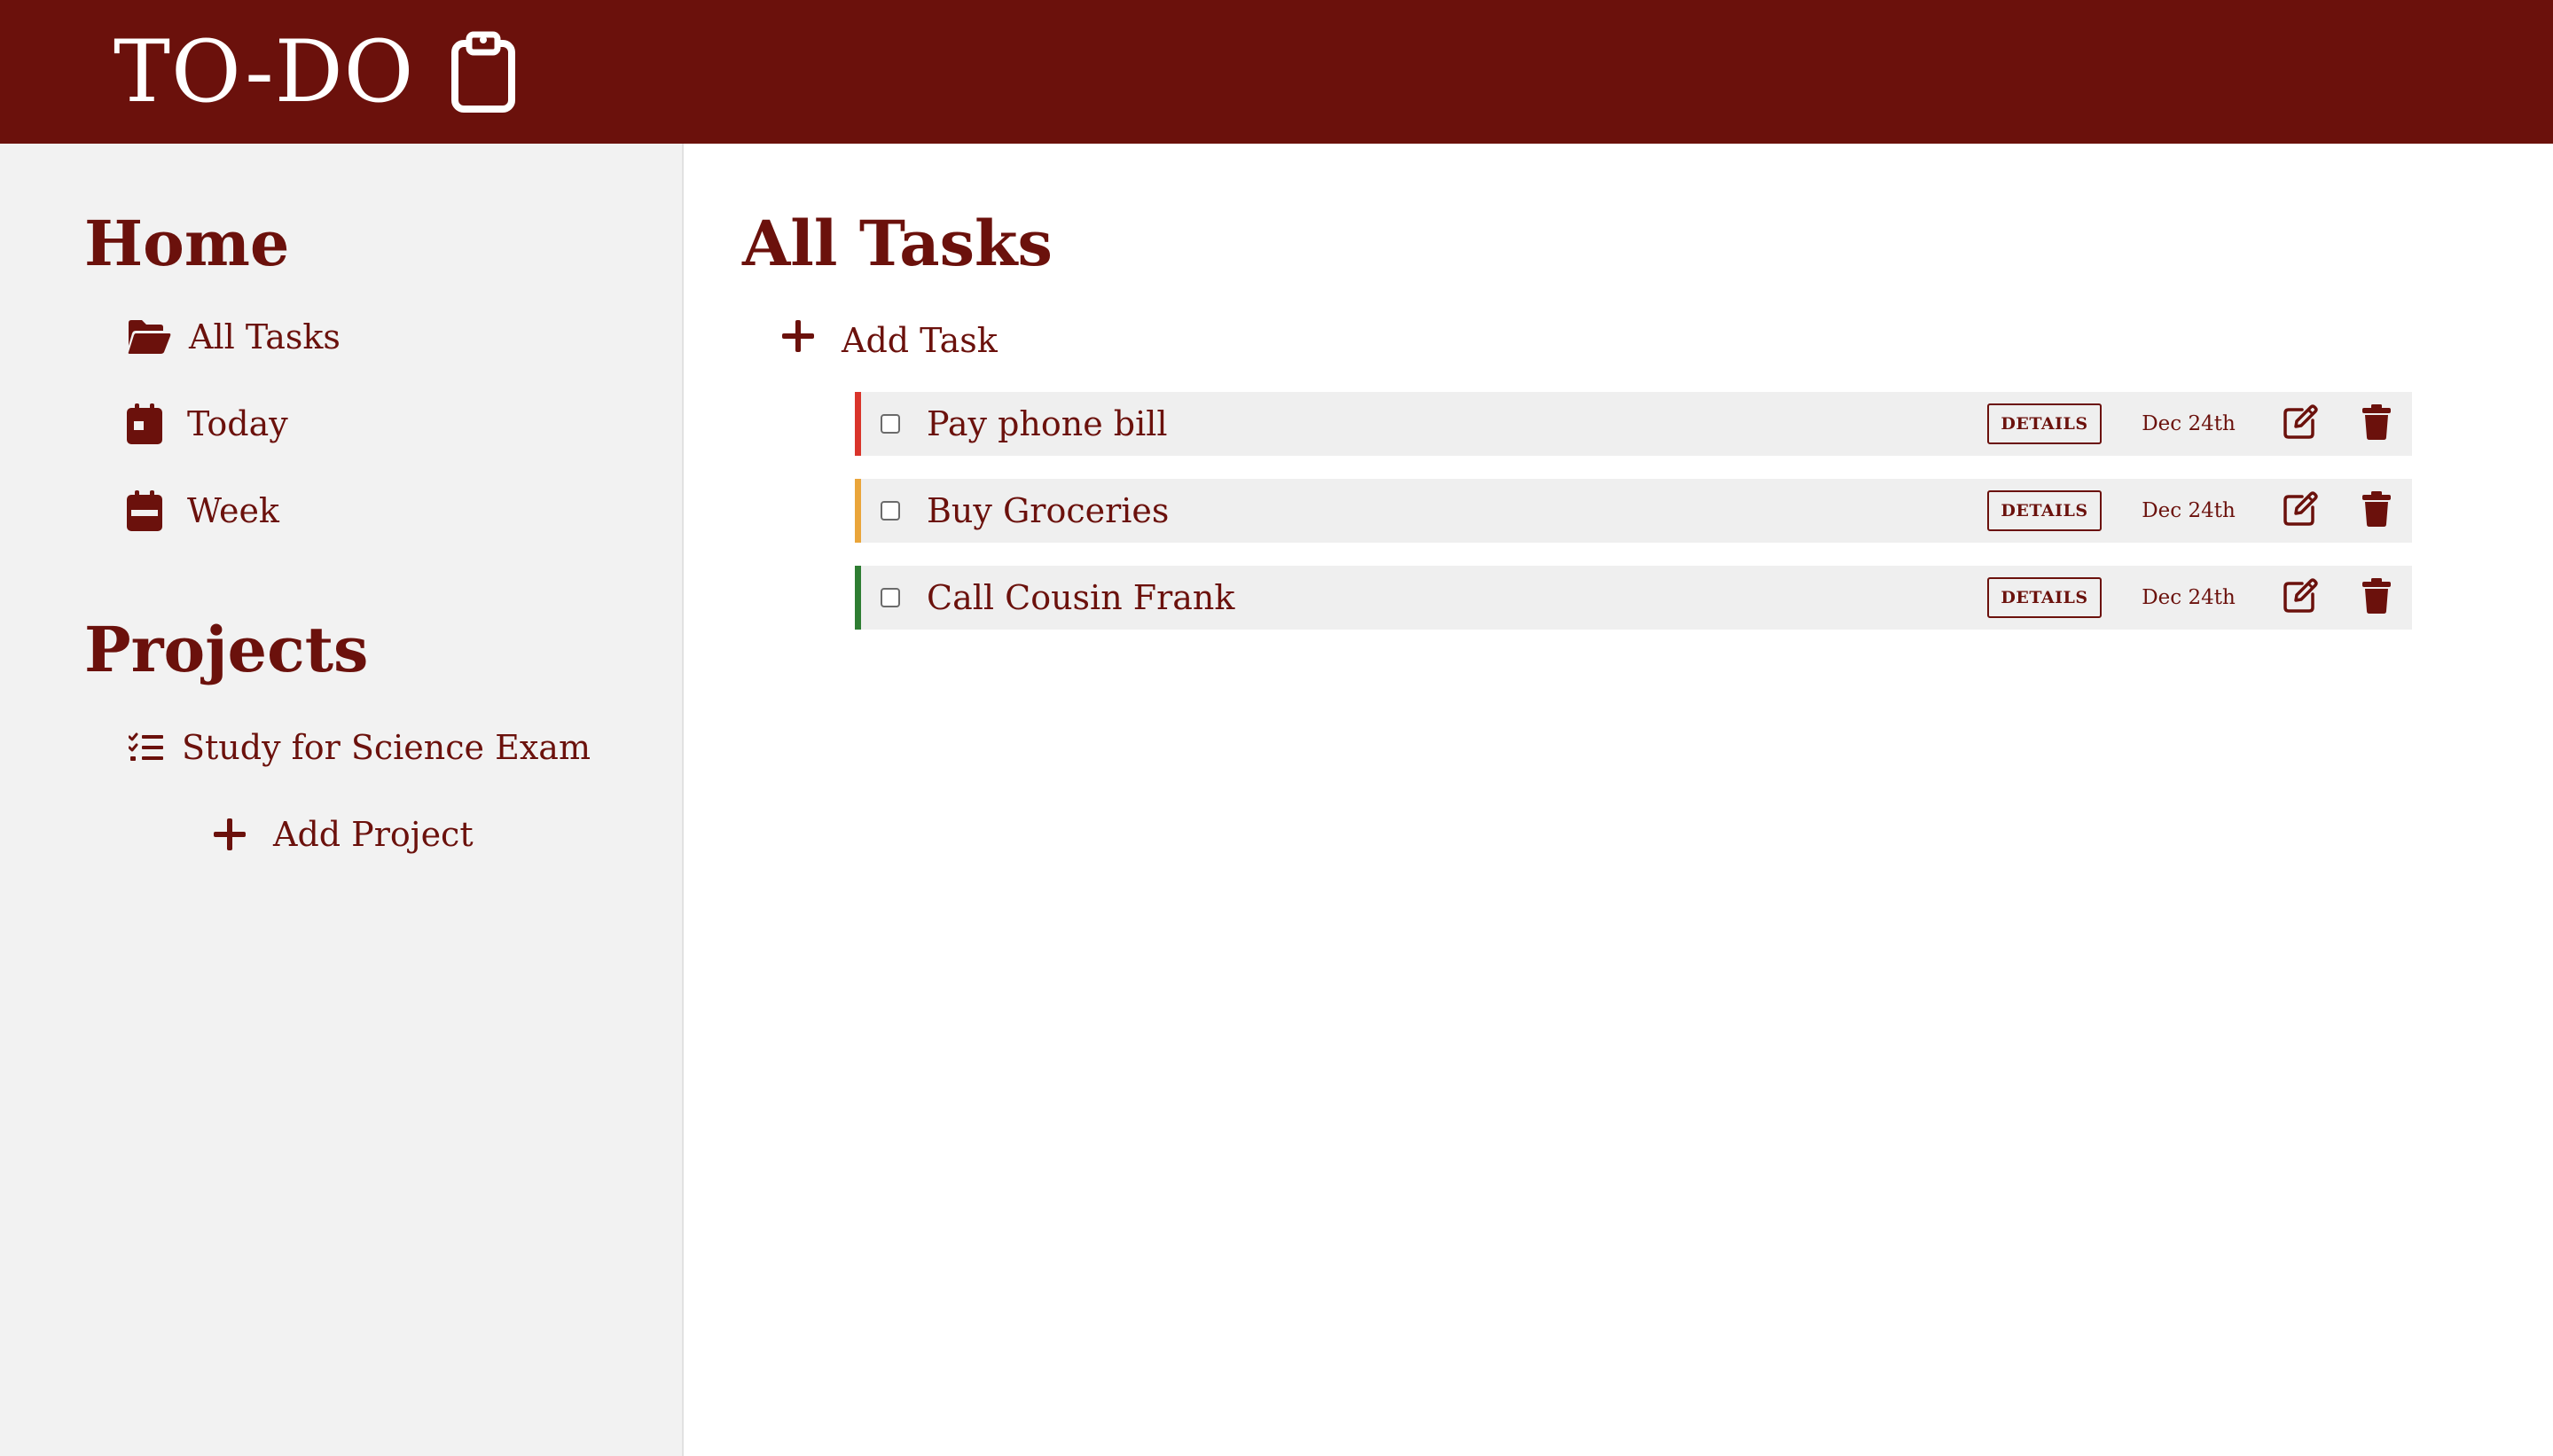 This screenshot has height=1456, width=2553. What do you see at coordinates (149, 337) in the screenshot?
I see `folder-open-icon` at bounding box center [149, 337].